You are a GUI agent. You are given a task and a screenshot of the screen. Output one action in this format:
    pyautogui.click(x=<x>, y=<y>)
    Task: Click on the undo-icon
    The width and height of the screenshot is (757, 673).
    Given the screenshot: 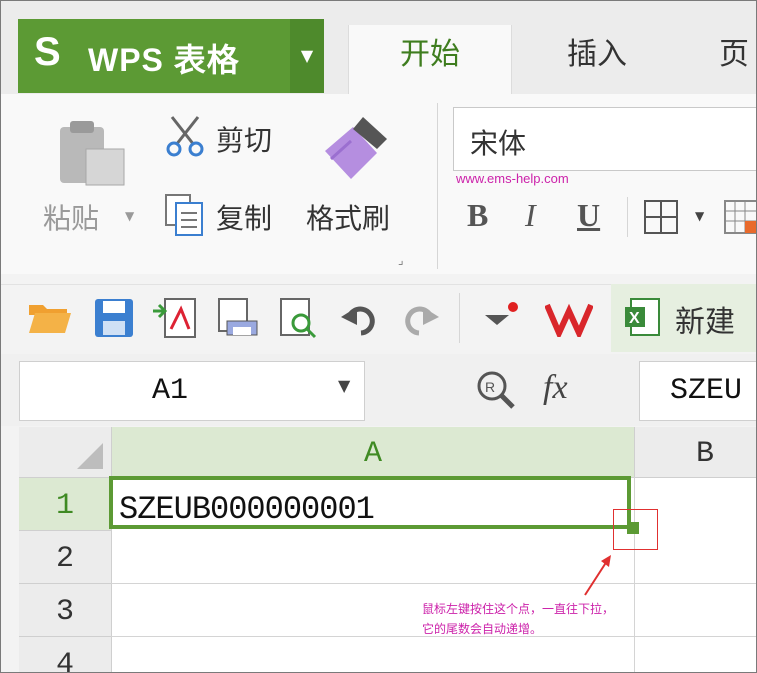 What is the action you would take?
    pyautogui.click(x=360, y=319)
    